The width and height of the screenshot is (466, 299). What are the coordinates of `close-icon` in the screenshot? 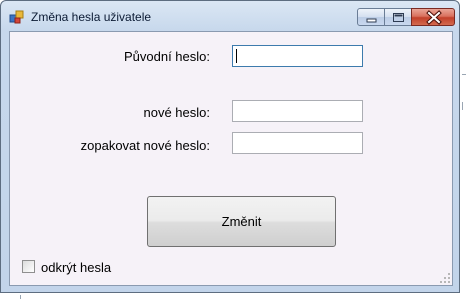 It's located at (434, 17).